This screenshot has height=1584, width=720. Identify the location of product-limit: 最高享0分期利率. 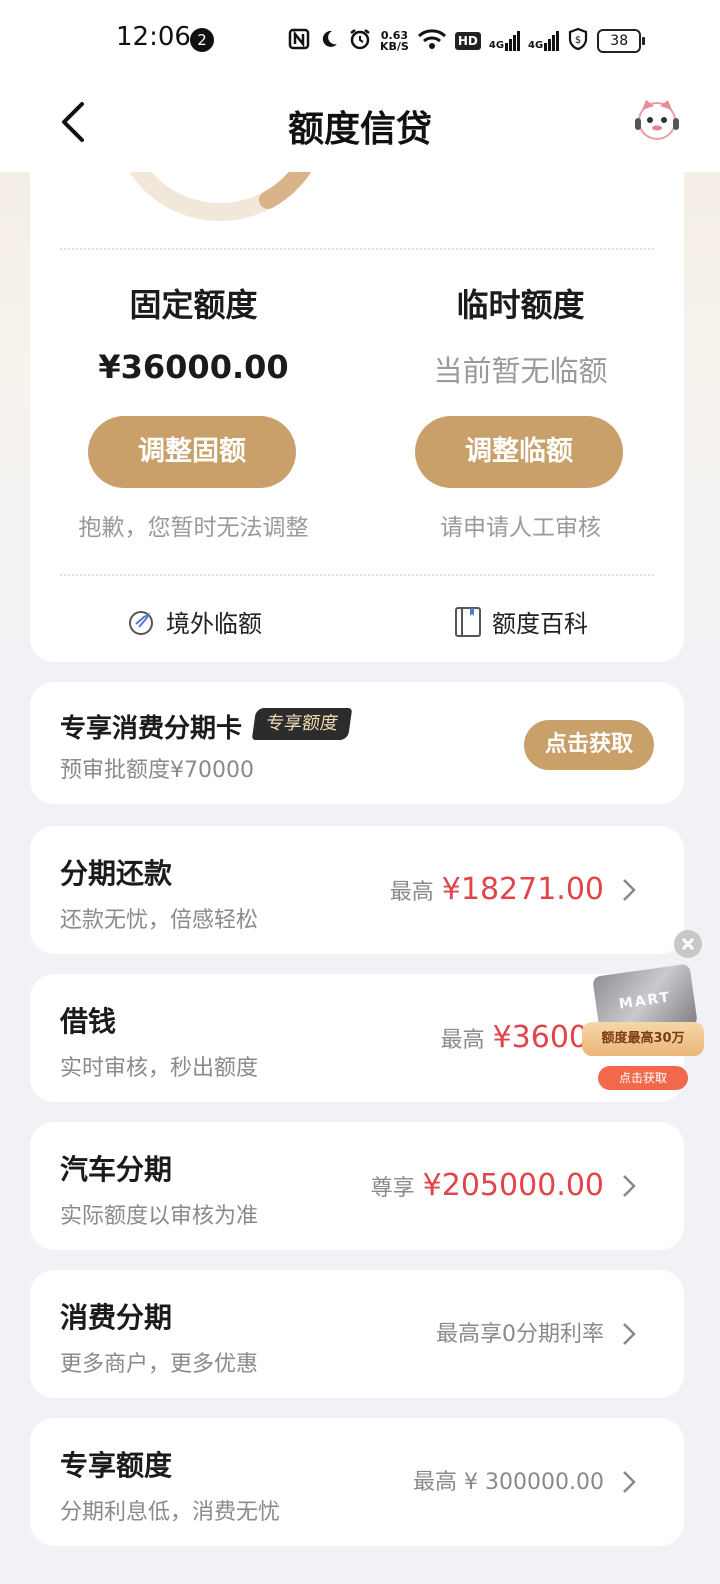
(520, 1332).